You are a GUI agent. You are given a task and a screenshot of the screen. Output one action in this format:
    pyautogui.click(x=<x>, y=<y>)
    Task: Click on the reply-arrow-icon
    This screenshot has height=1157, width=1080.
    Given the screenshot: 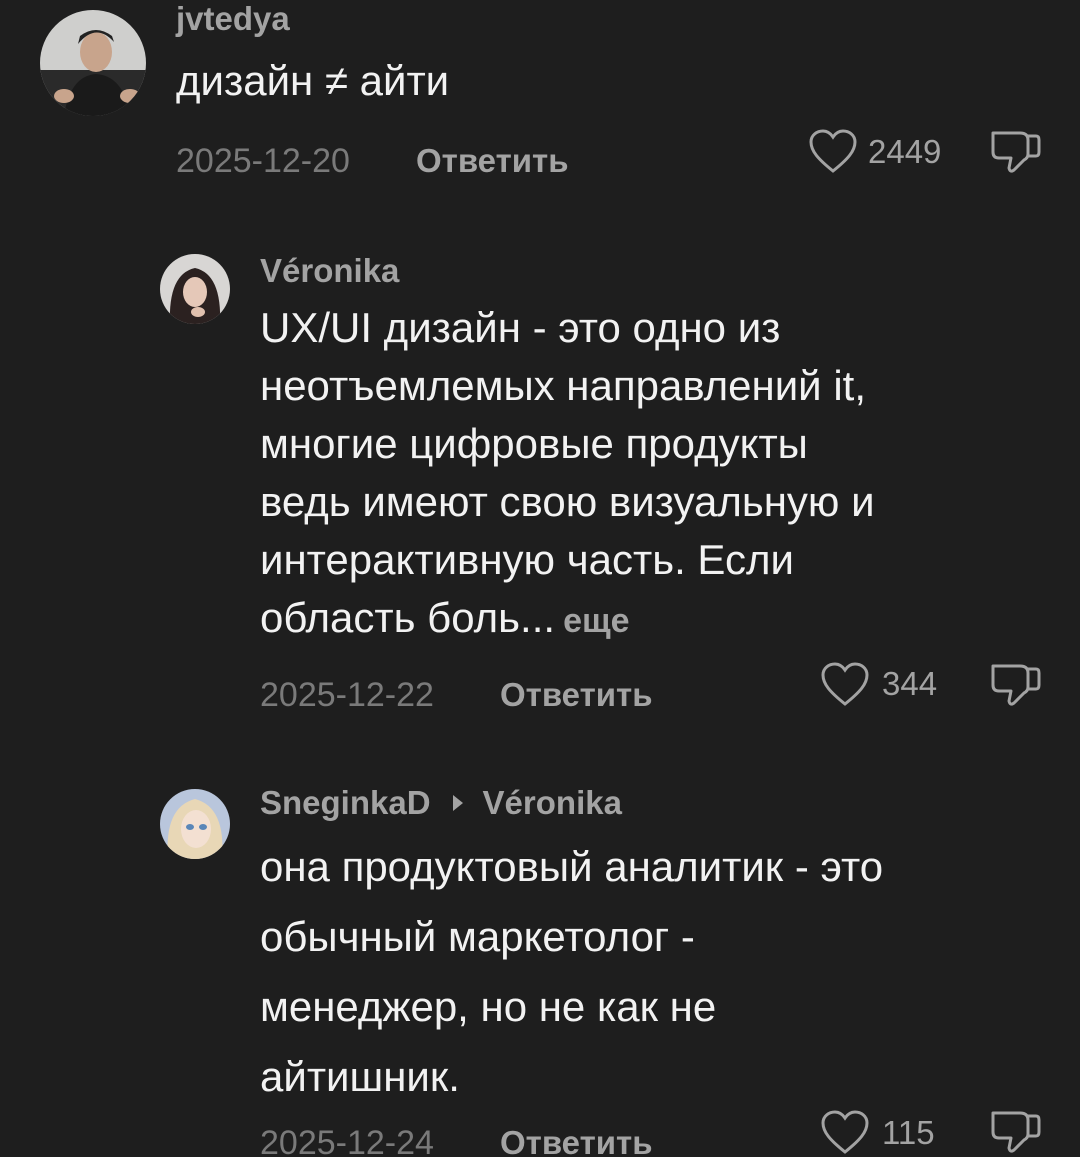 What is the action you would take?
    pyautogui.click(x=457, y=803)
    